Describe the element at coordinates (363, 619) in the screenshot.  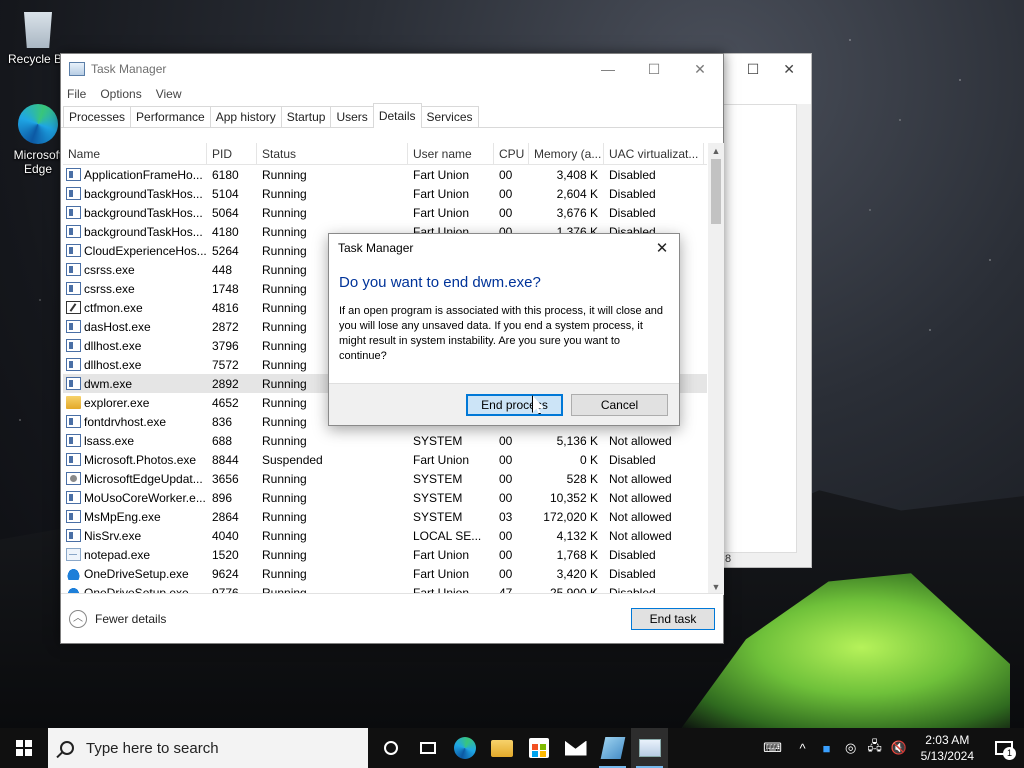
I see `fewer-details-link: Fewer details` at that location.